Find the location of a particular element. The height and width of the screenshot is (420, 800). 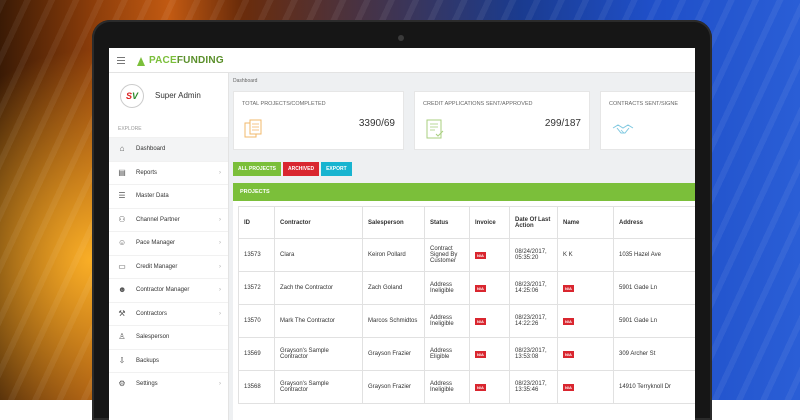

sidebar-section-label: EXPLORE is located at coordinates (130, 129).